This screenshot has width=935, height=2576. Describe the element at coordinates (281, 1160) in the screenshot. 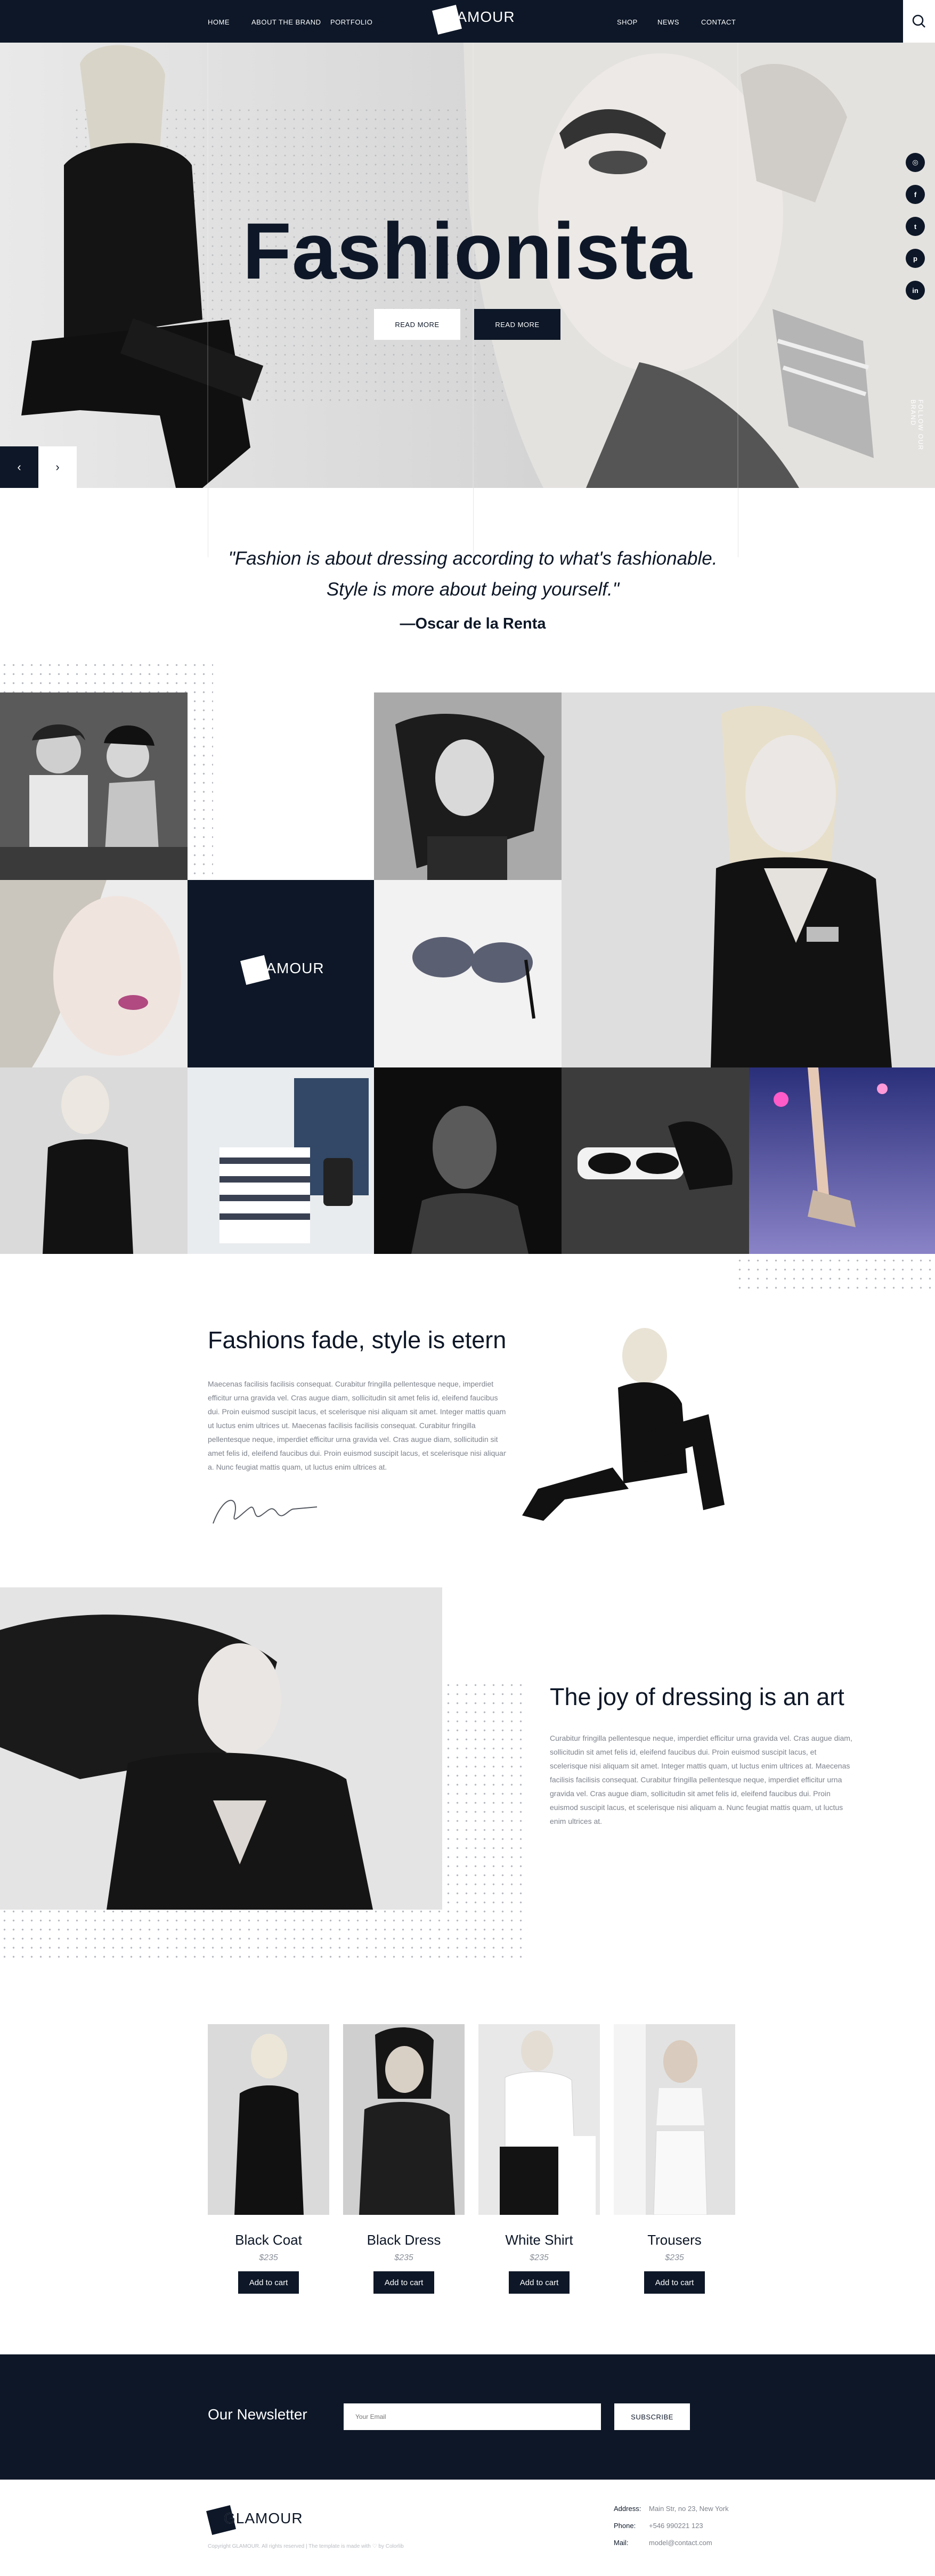

I see `gallery-photo-clothes-flatlay` at that location.